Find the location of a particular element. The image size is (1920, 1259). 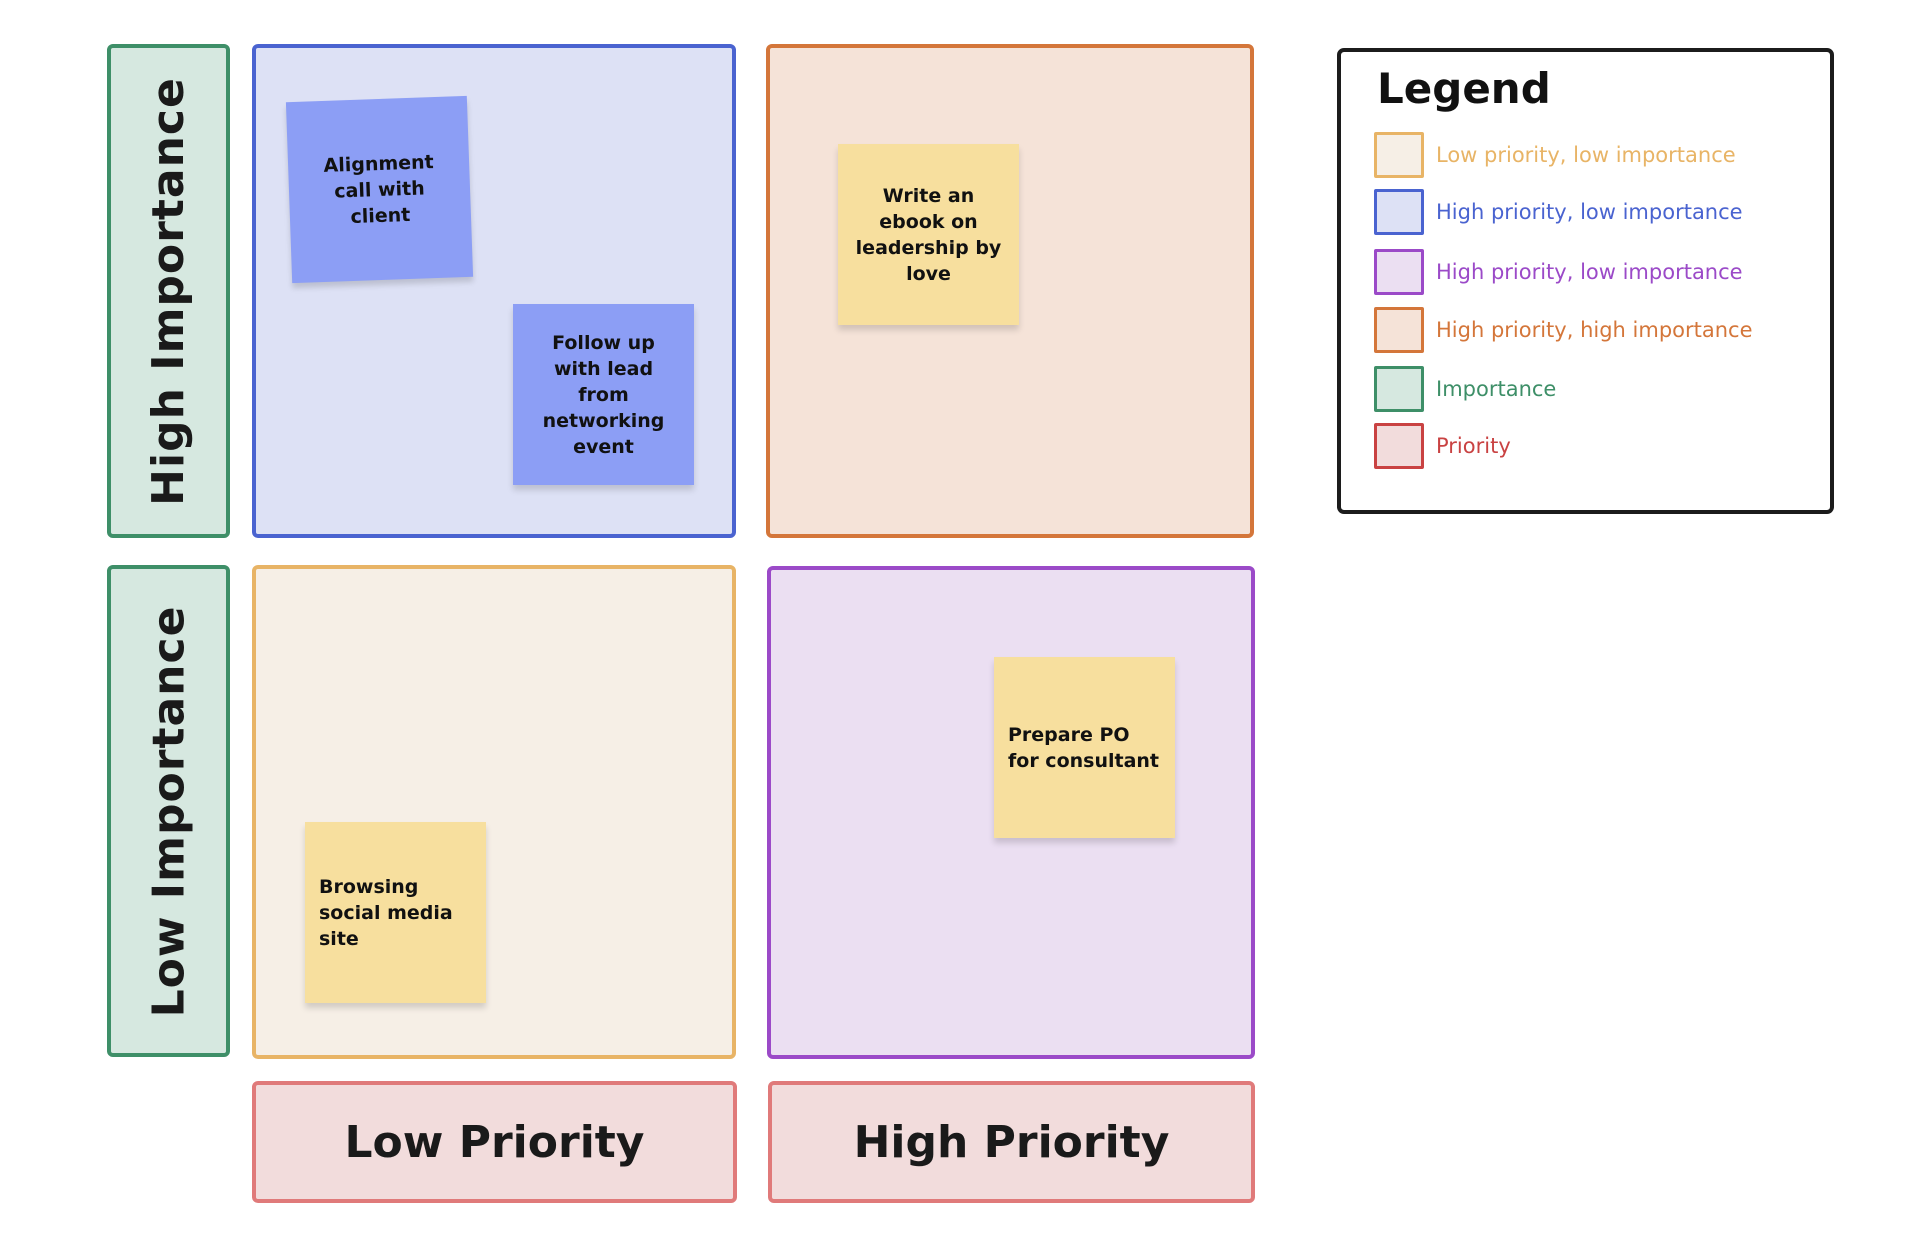

sticky-note: Prepare PO for consultant is located at coordinates (1084, 747).